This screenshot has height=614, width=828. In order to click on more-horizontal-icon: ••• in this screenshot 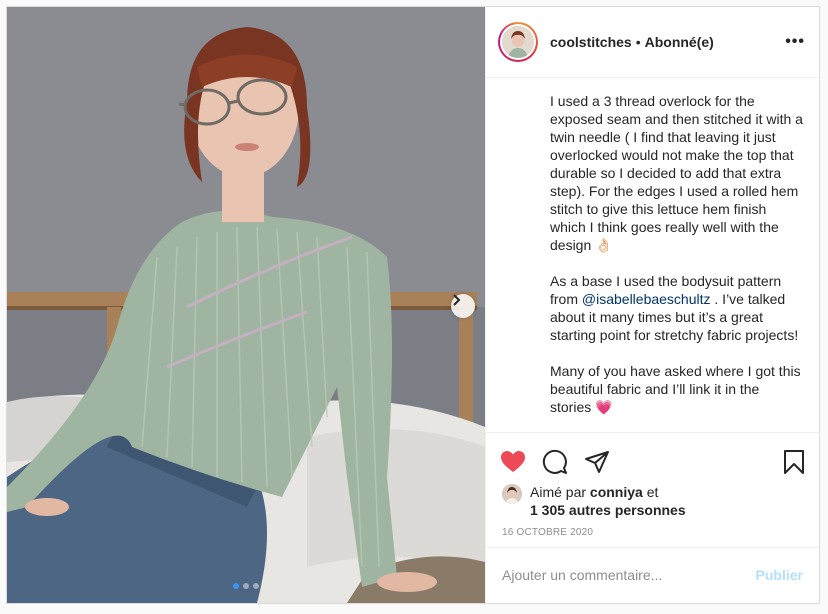, I will do `click(795, 42)`.